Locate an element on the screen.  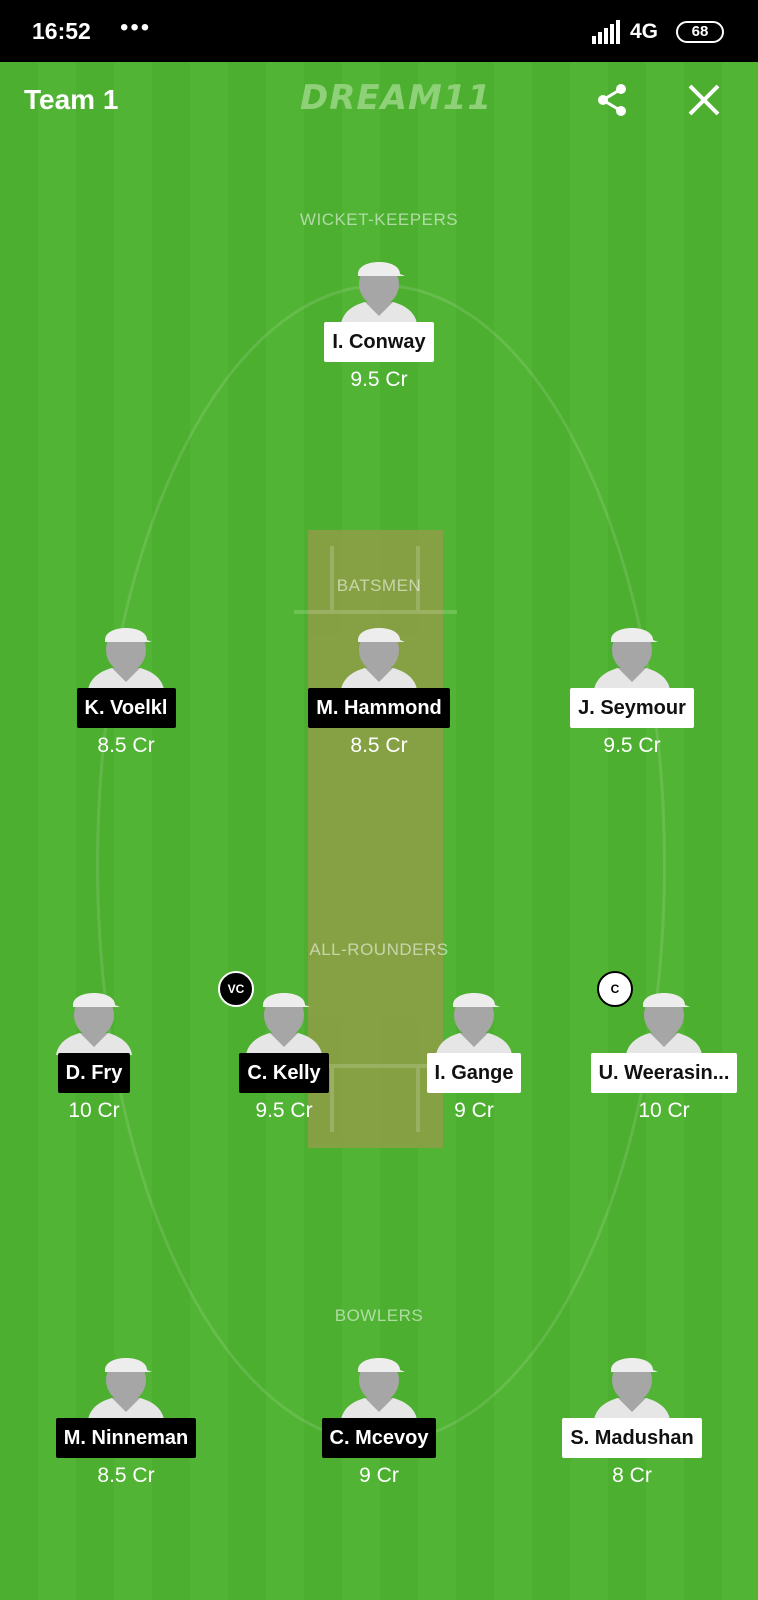
status-bar: 16:52 ••• 4G 68 is located at coordinates (379, 31).